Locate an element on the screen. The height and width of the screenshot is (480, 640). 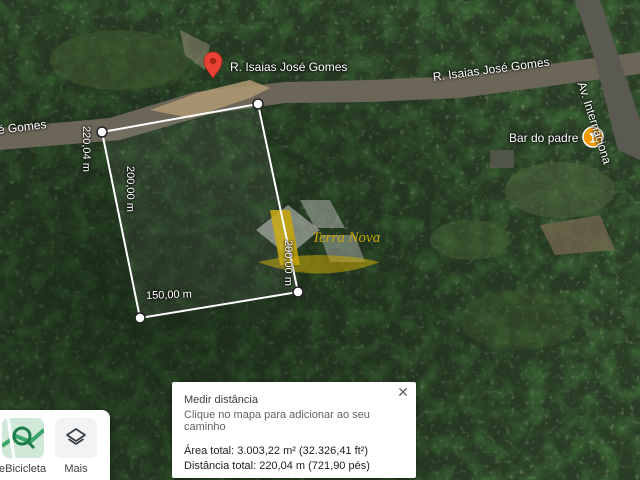
building is located at coordinates (502, 159).